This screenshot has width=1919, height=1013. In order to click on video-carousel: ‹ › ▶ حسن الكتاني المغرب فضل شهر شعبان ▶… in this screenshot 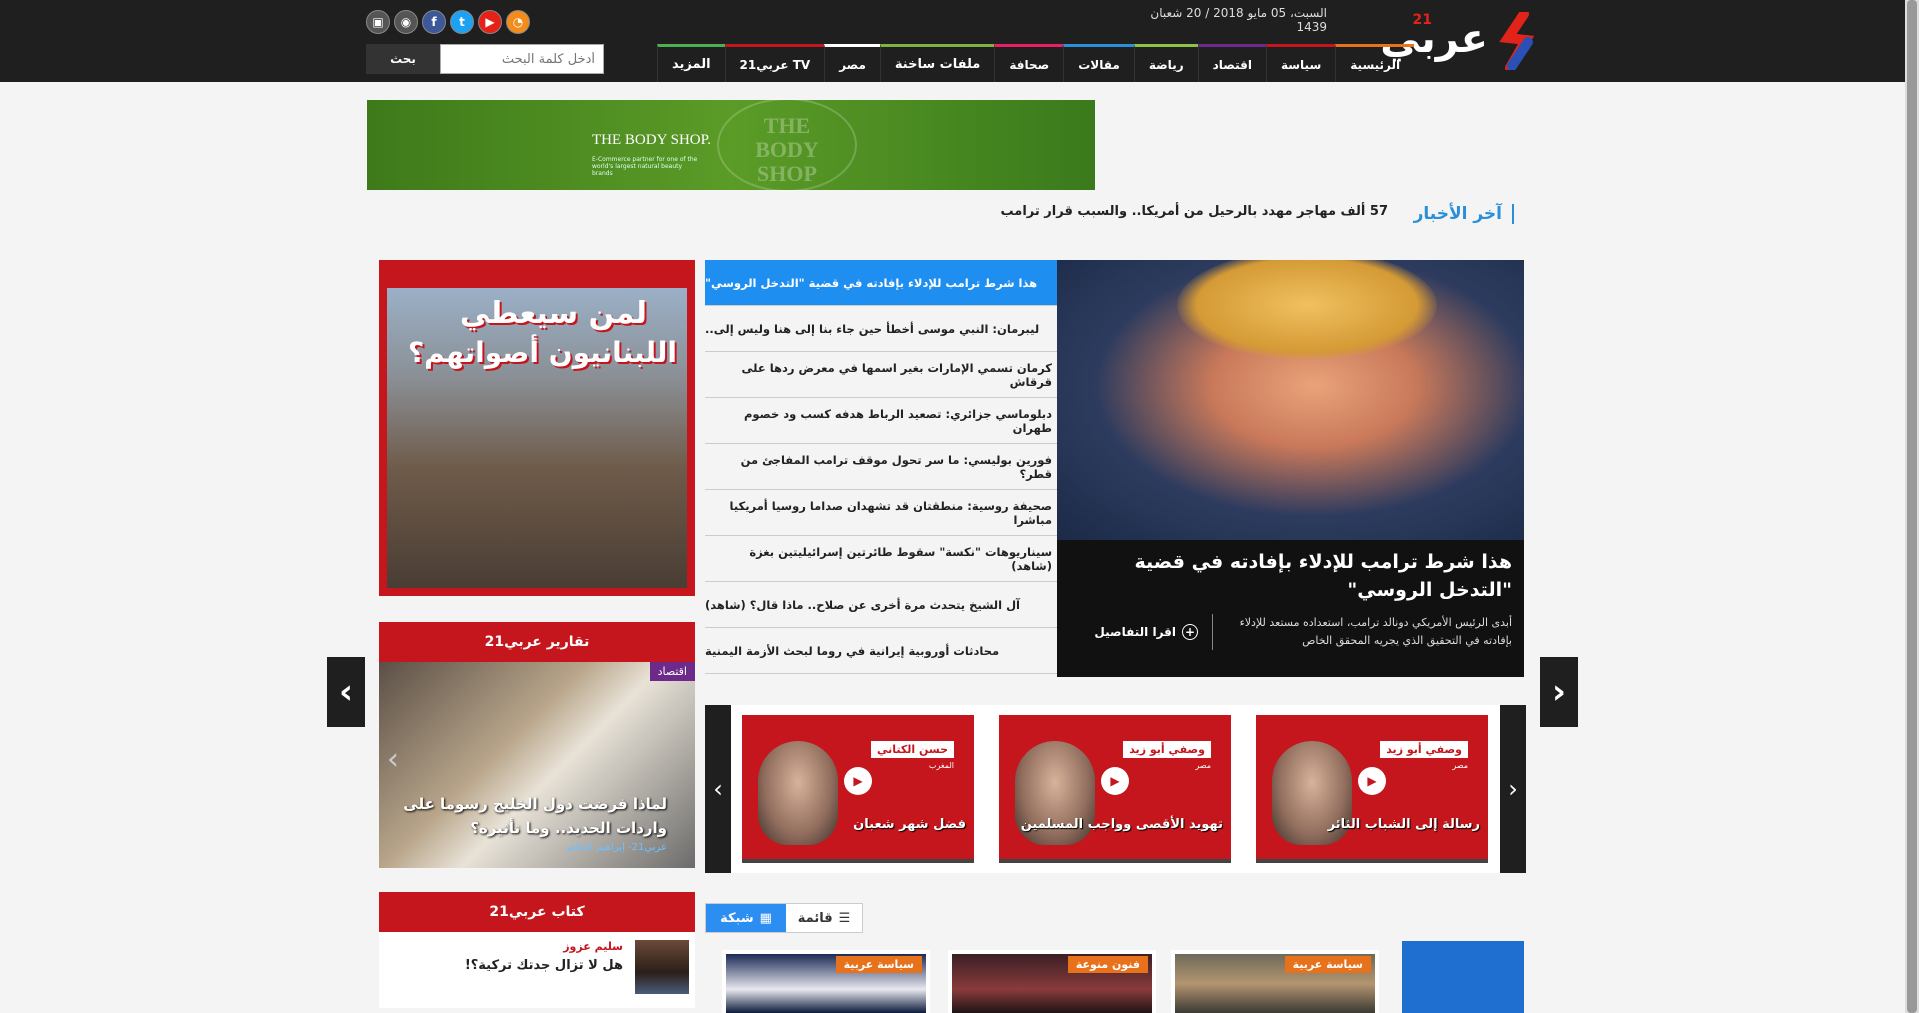, I will do `click(1115, 789)`.